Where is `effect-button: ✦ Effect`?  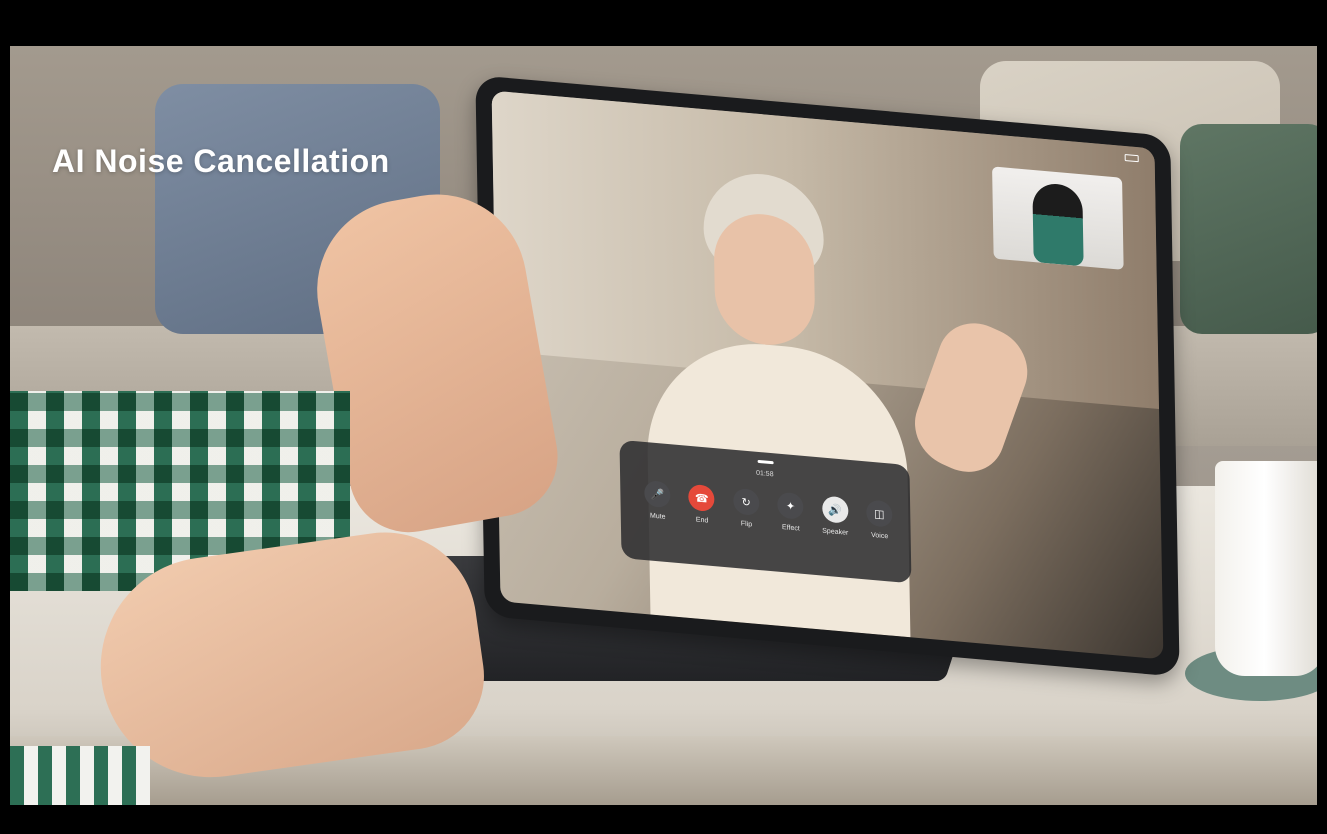
effect-button: ✦ Effect is located at coordinates (790, 512).